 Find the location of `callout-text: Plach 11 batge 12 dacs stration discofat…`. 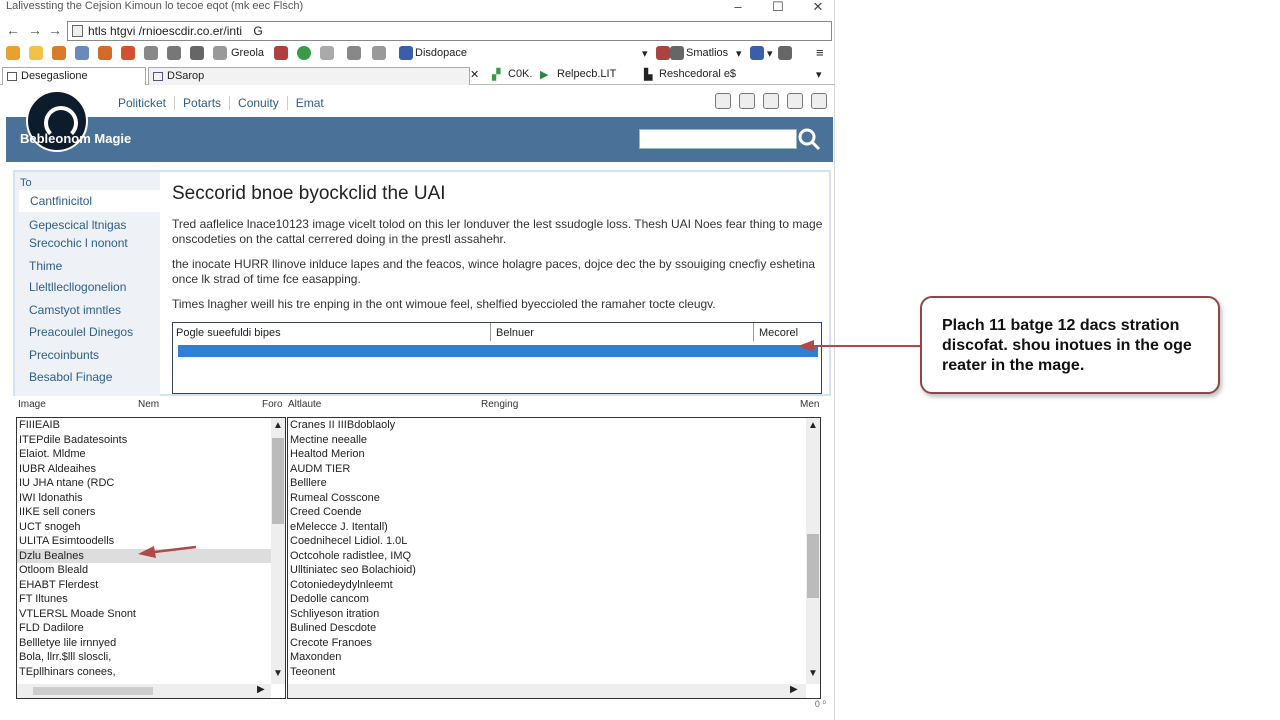

callout-text: Plach 11 batge 12 dacs stration discofat… is located at coordinates (1067, 345).